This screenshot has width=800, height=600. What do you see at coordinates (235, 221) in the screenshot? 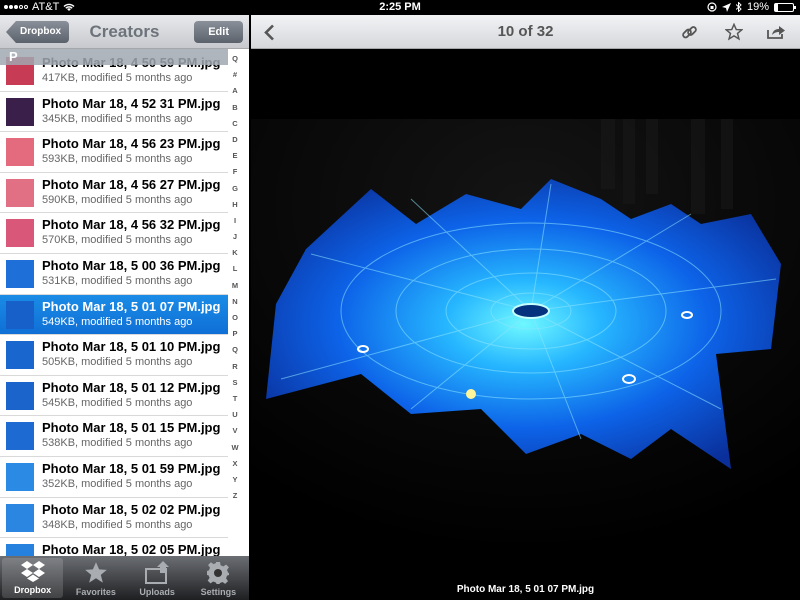
I see `index-letter: I` at bounding box center [235, 221].